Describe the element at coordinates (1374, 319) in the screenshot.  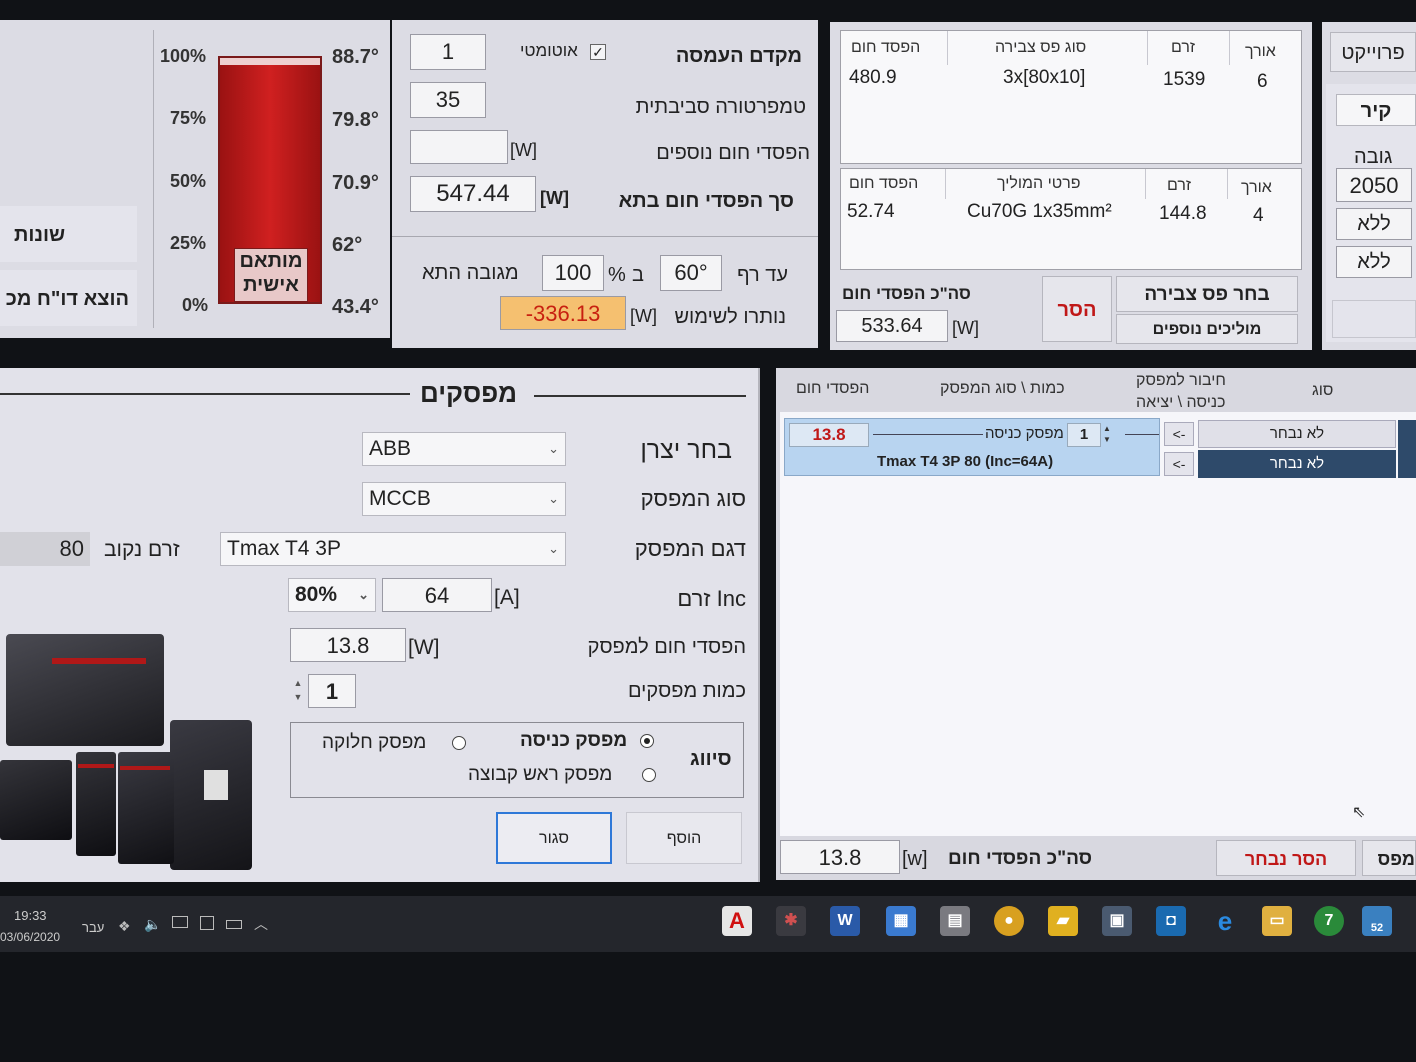
I see `blank-strip-button` at that location.